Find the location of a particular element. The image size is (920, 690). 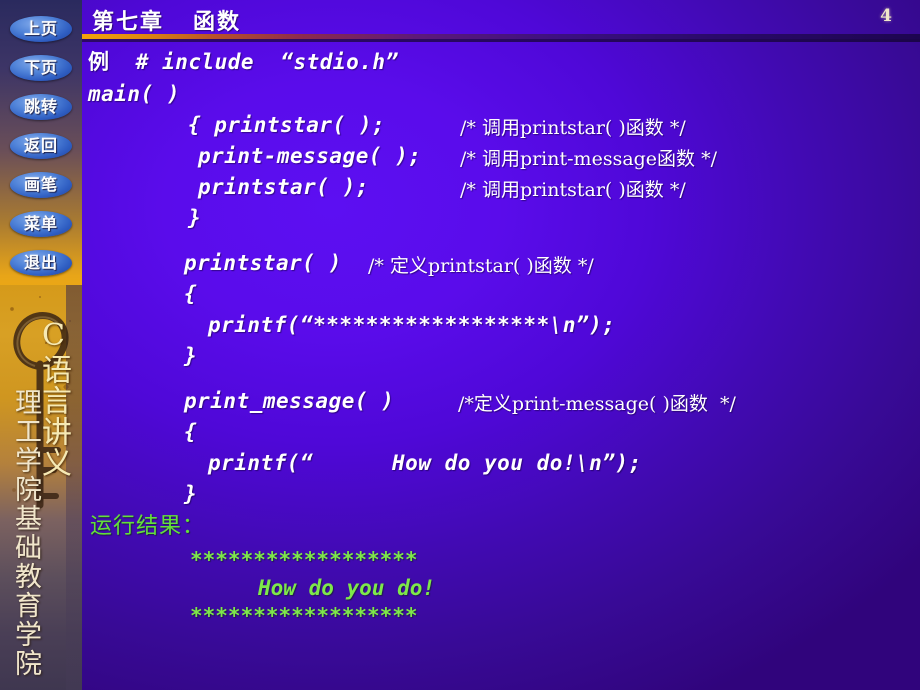

nav-button-label: 跳转 is located at coordinates (40, 106).